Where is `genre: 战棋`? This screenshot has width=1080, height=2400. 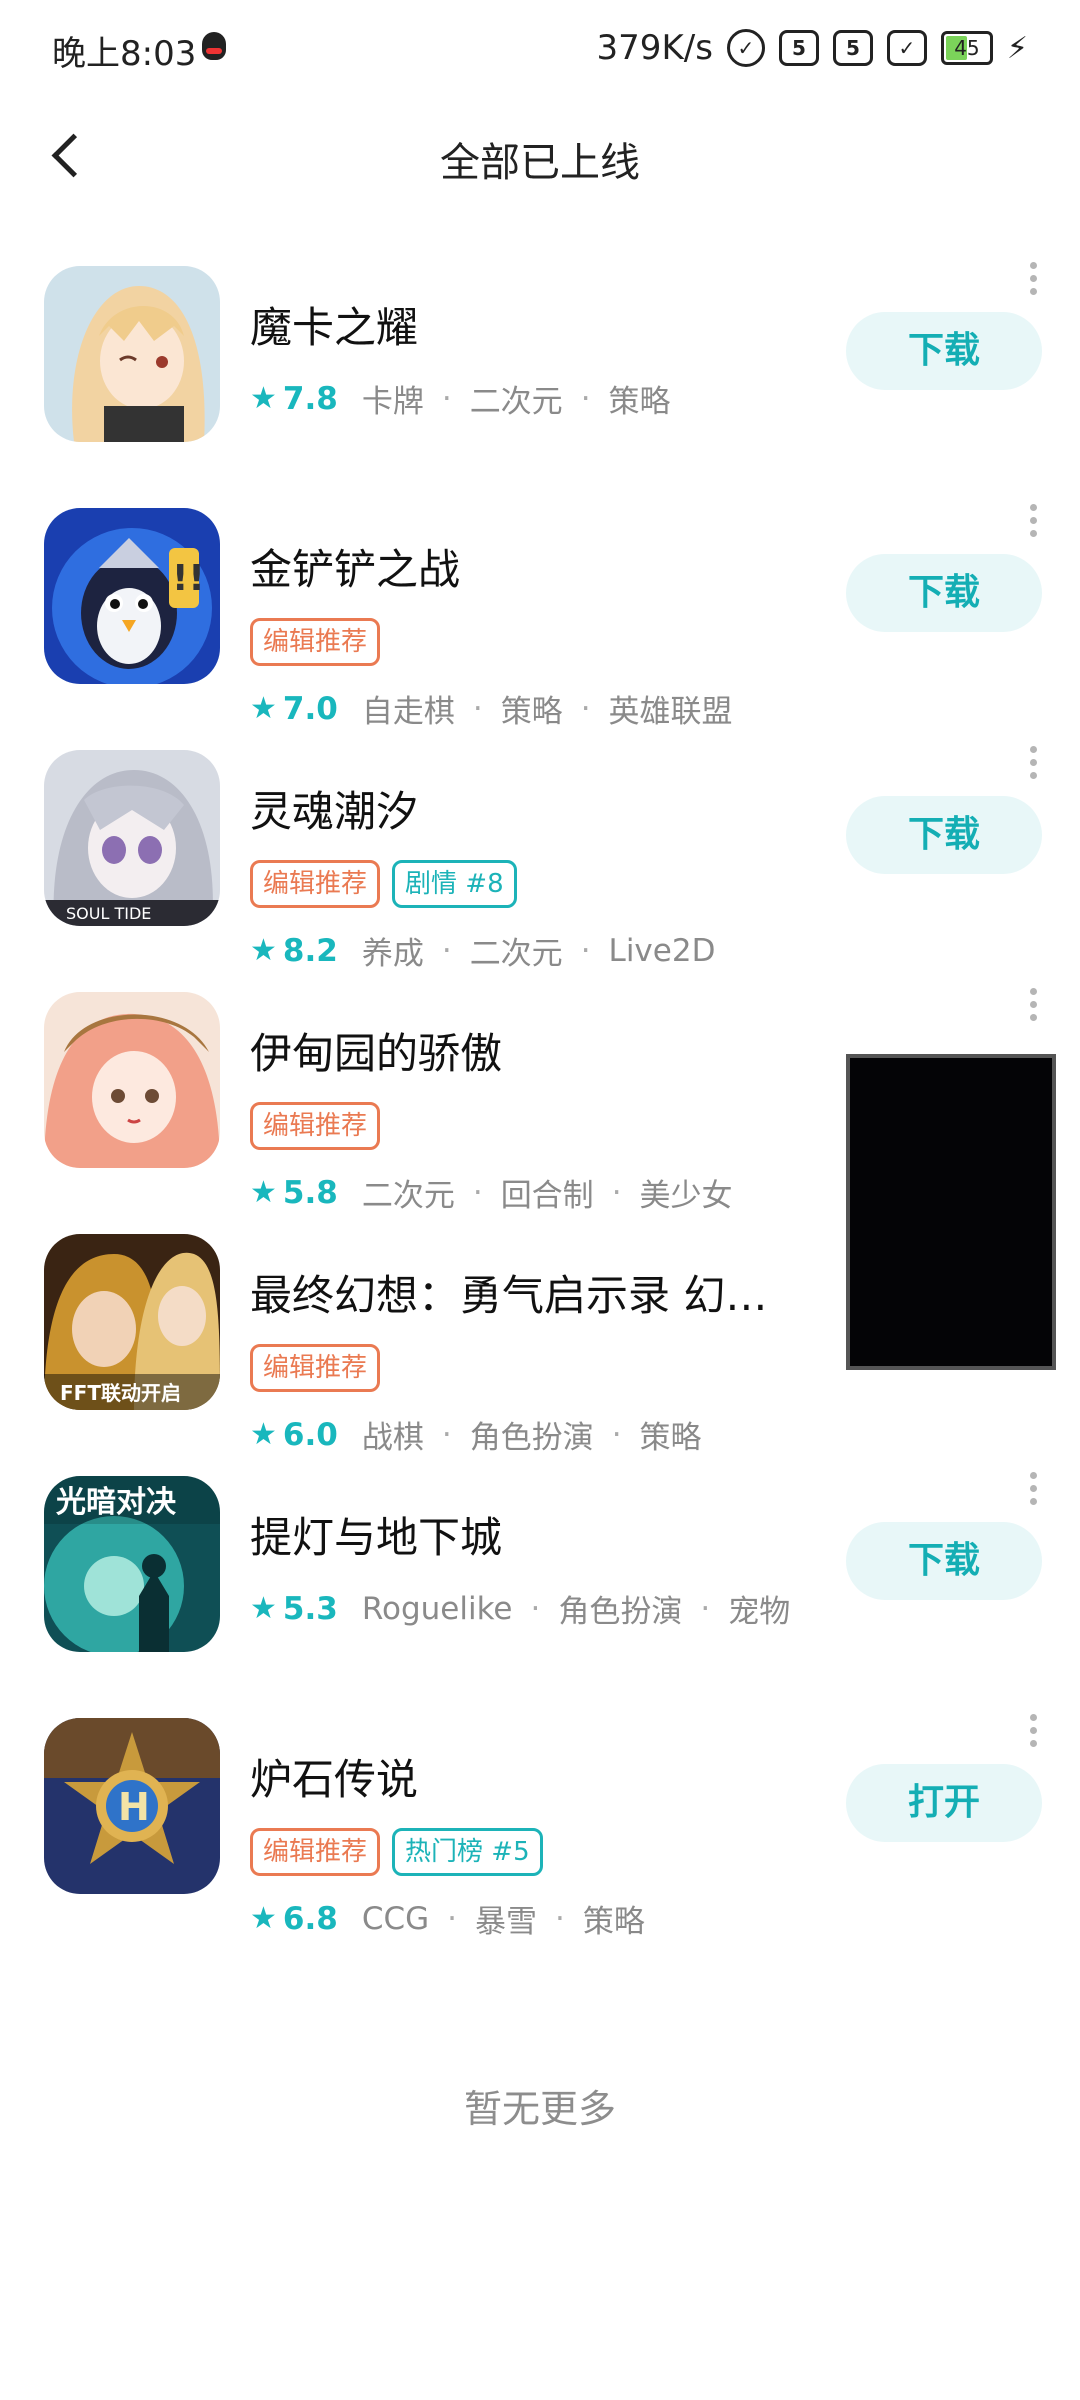 genre: 战棋 is located at coordinates (392, 1438).